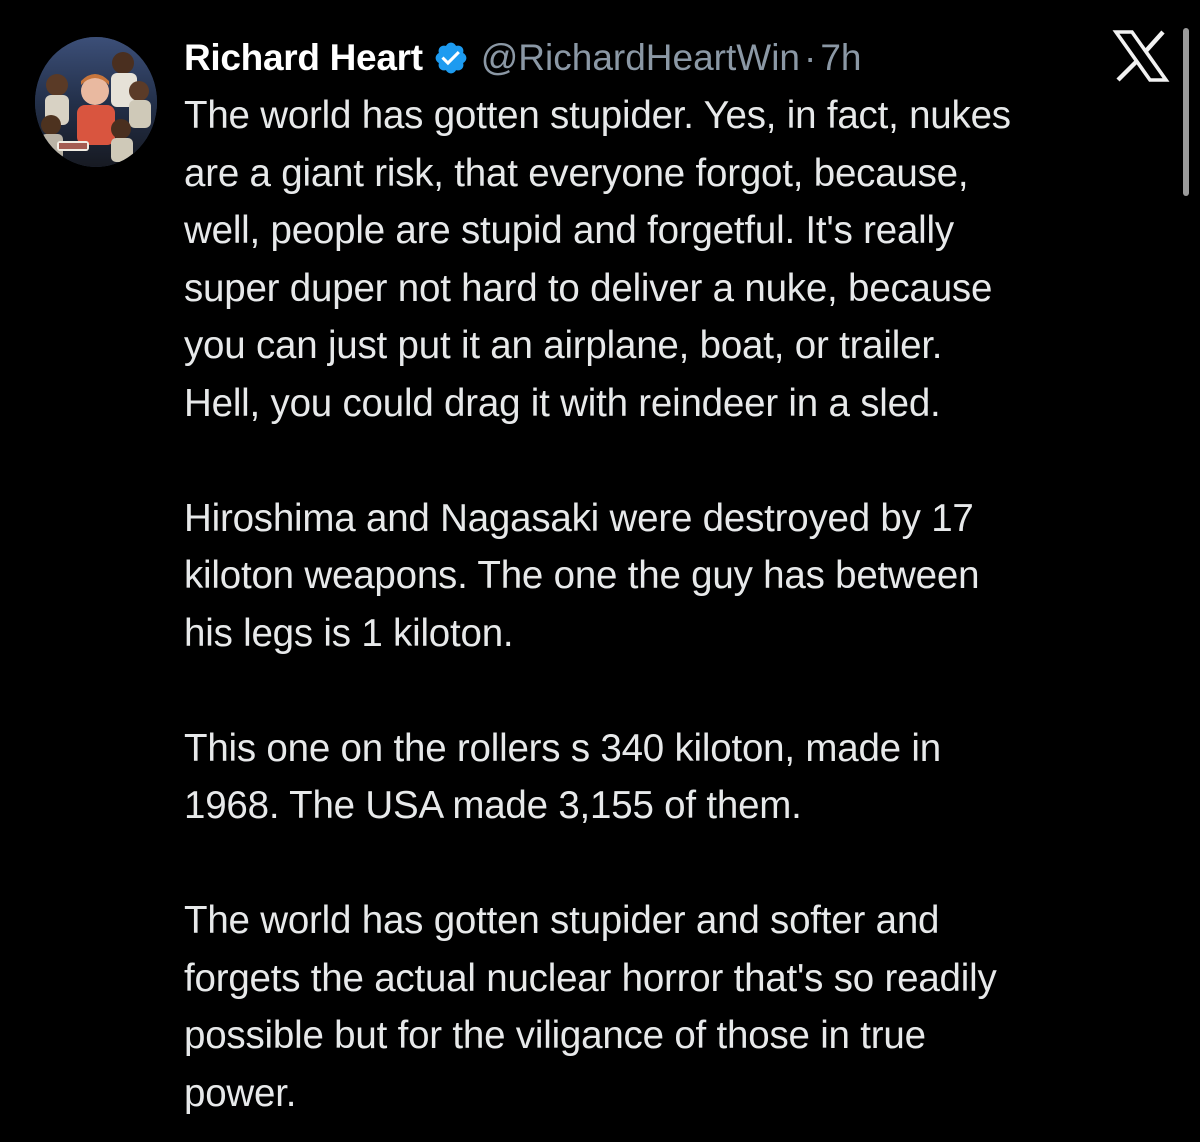  I want to click on tweet-header: Richard Heart @RichardHeartWin · 7h, so click(634, 58).